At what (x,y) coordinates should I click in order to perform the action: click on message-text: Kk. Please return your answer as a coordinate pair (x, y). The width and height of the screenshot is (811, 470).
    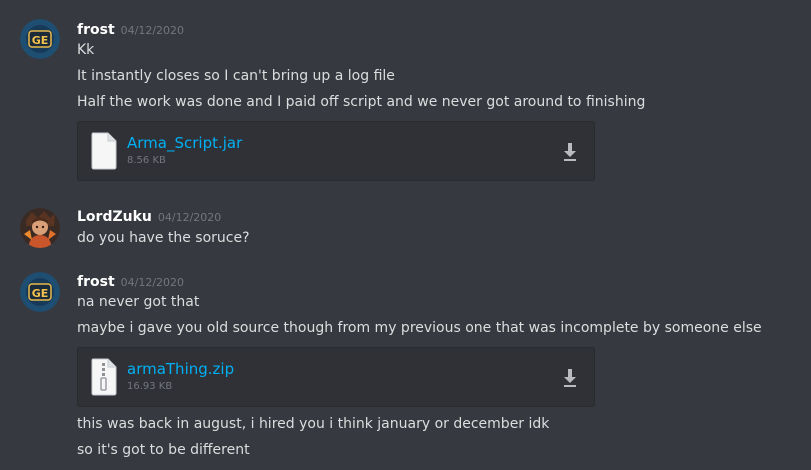
    Looking at the image, I should click on (86, 50).